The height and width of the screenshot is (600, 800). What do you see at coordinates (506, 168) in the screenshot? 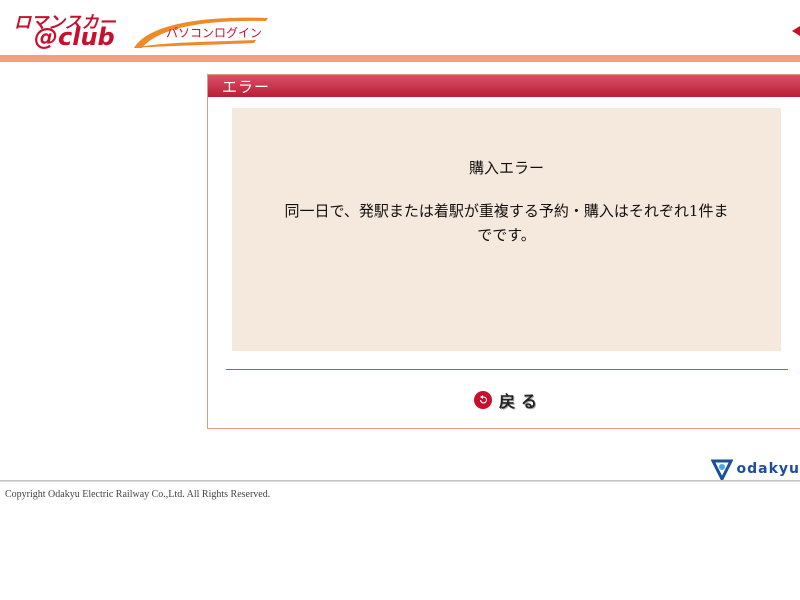
I see `error-heading: 購入エラー` at bounding box center [506, 168].